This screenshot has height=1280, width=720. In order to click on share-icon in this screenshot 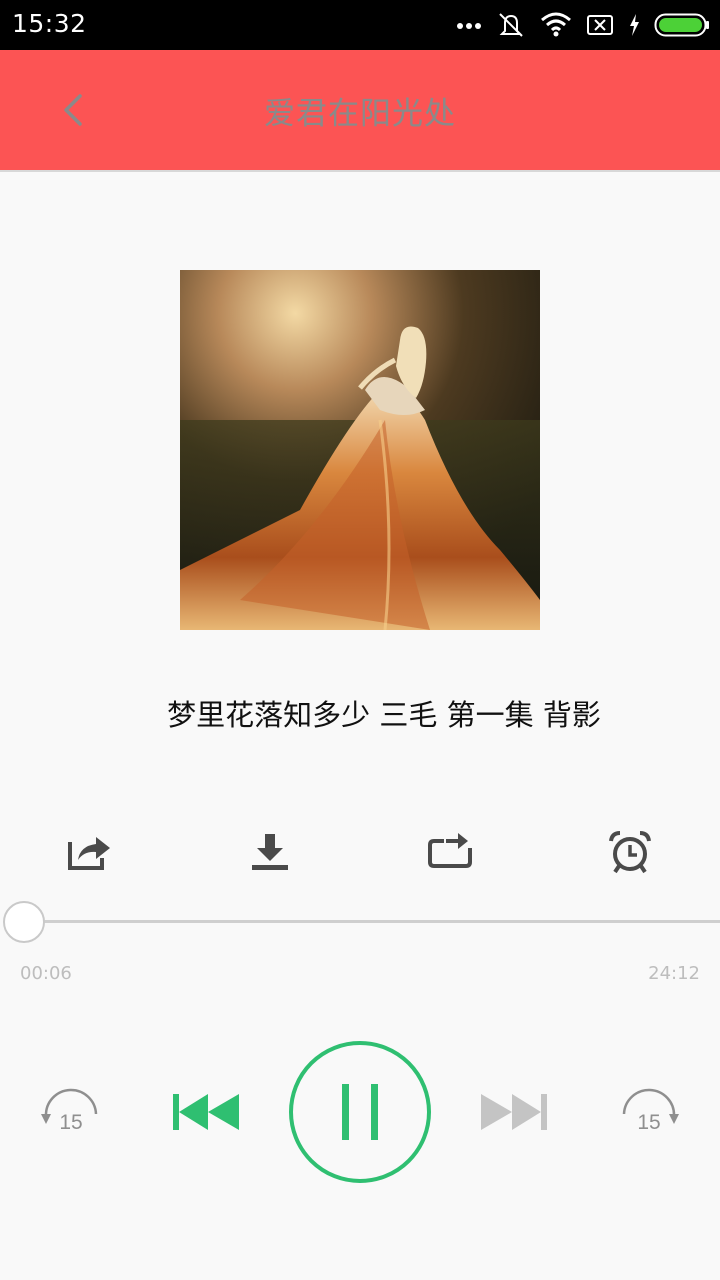, I will do `click(89, 853)`.